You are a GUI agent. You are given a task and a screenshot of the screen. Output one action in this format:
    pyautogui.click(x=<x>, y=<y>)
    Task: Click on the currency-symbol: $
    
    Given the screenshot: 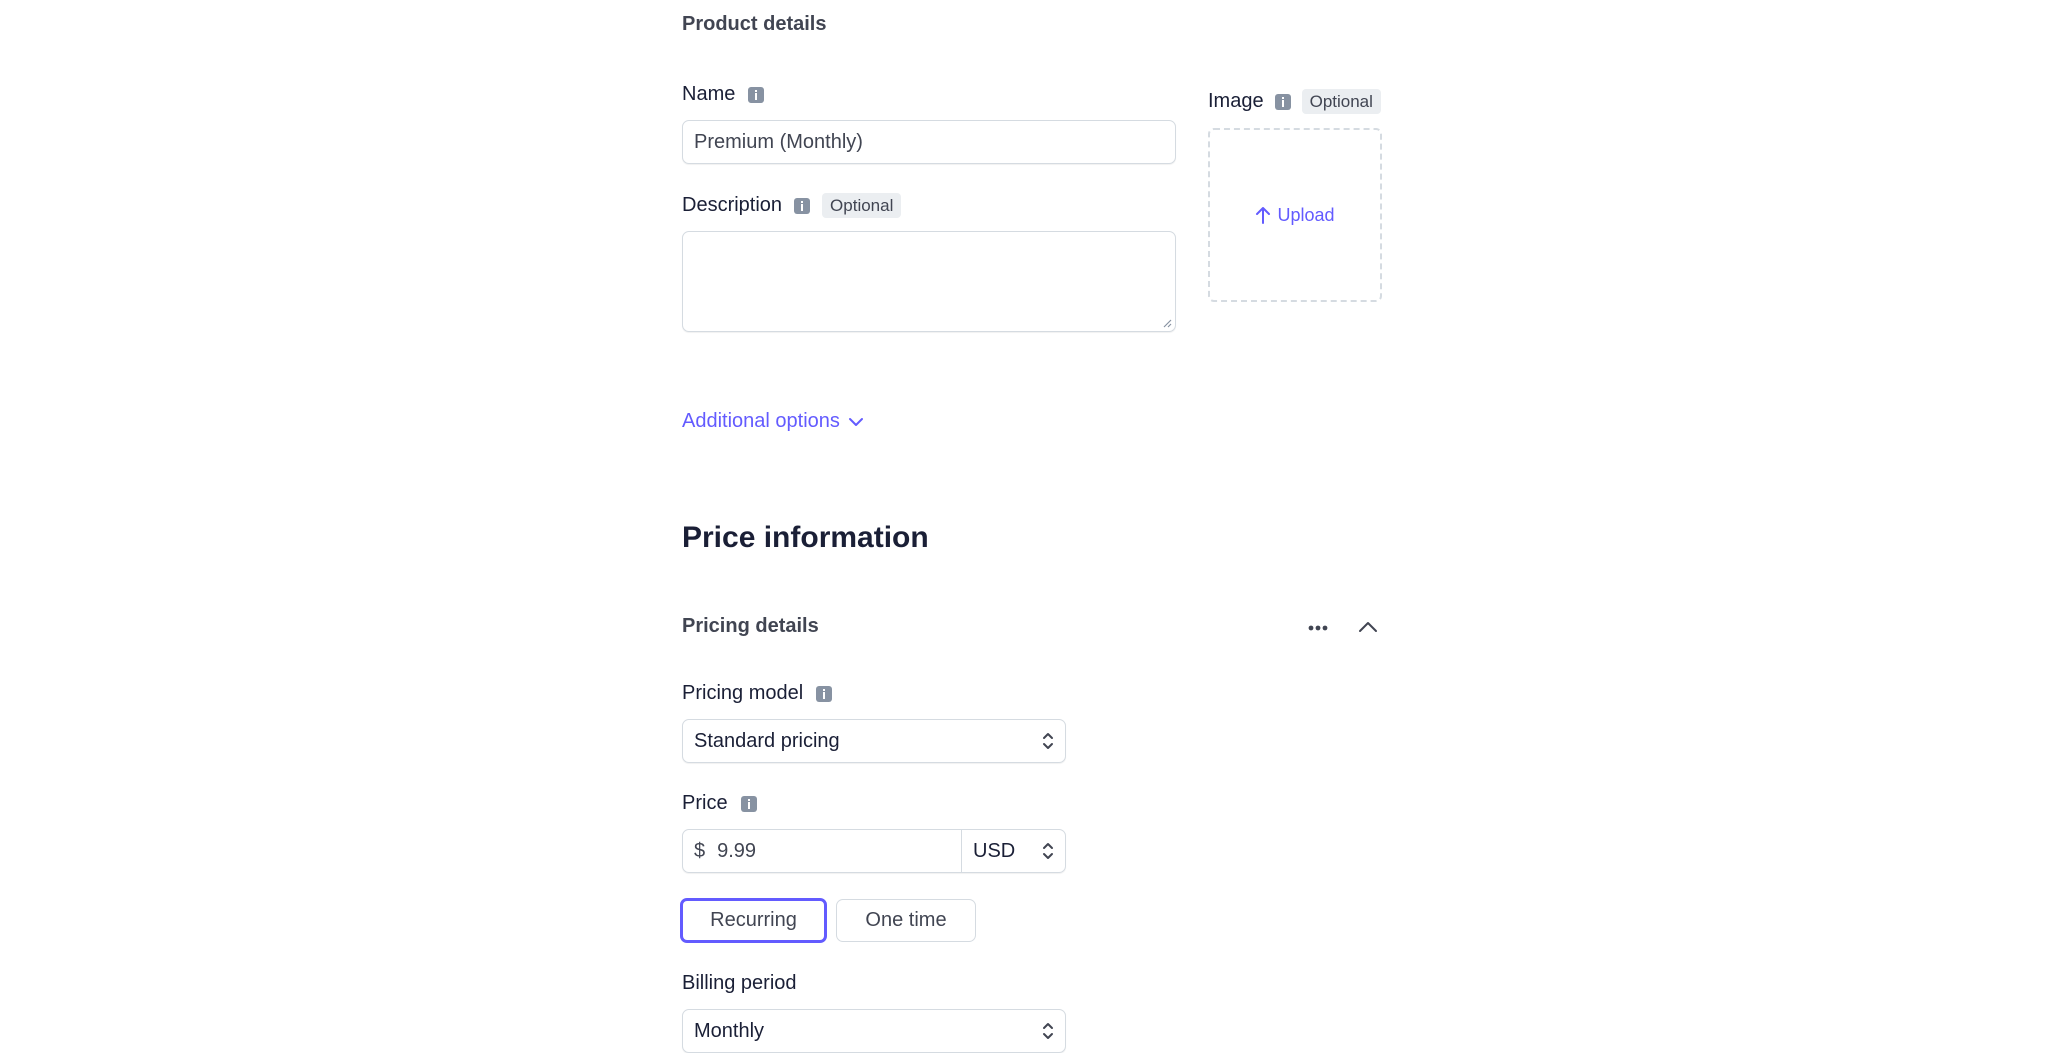 What is the action you would take?
    pyautogui.click(x=700, y=850)
    